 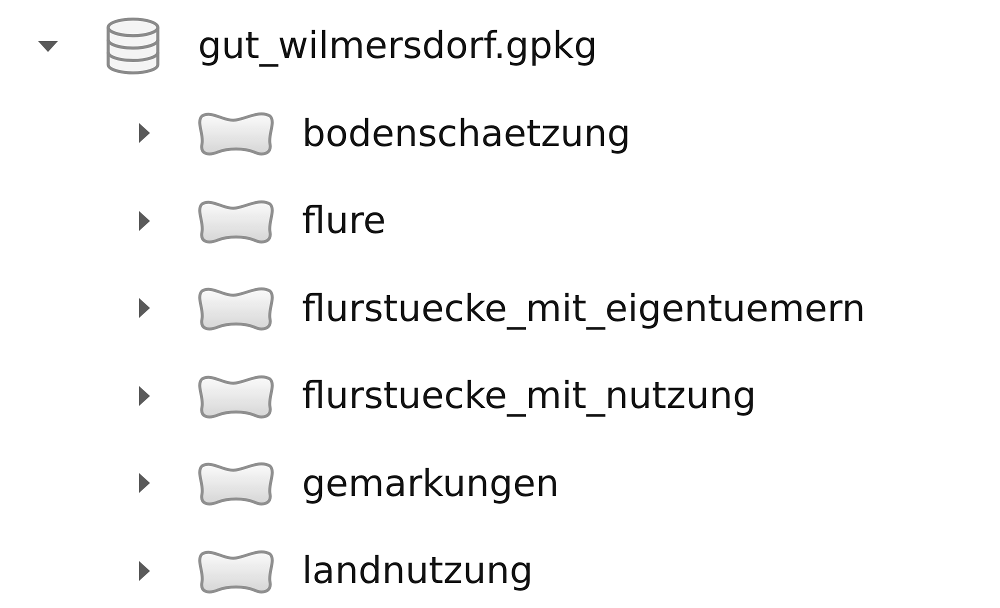 I want to click on tree-item-label: gut_wilmersdorf.gpkg, so click(x=398, y=46).